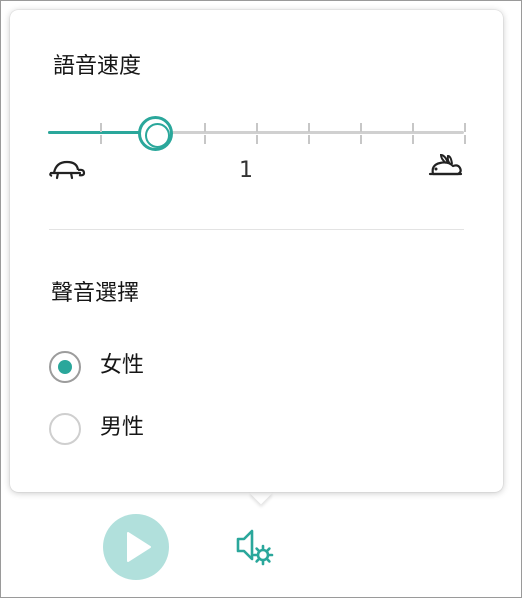 The height and width of the screenshot is (598, 522). What do you see at coordinates (147, 367) in the screenshot?
I see `voice-option-female: 女性` at bounding box center [147, 367].